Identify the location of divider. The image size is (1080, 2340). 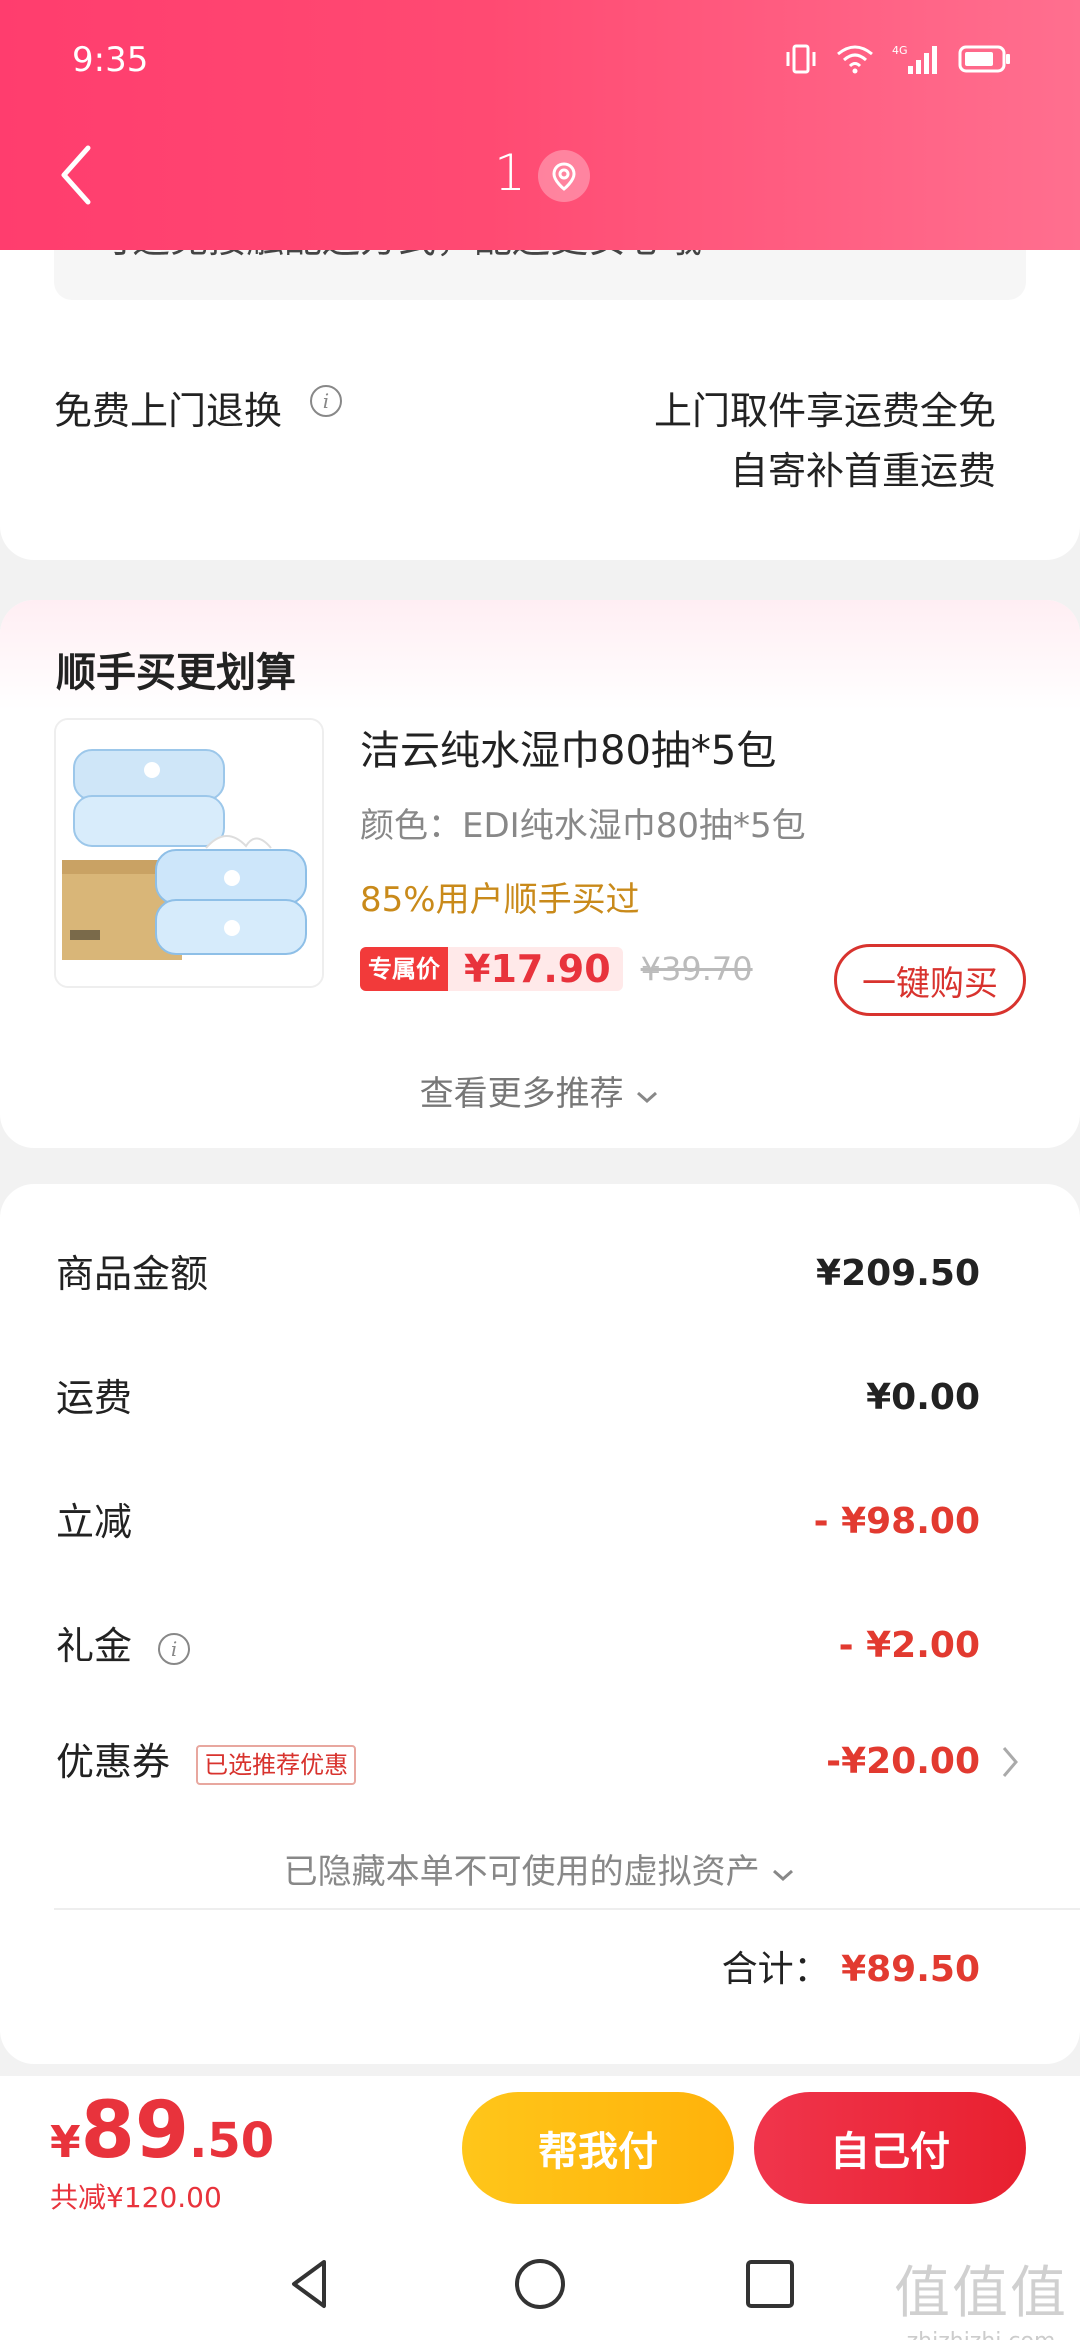
(567, 1909).